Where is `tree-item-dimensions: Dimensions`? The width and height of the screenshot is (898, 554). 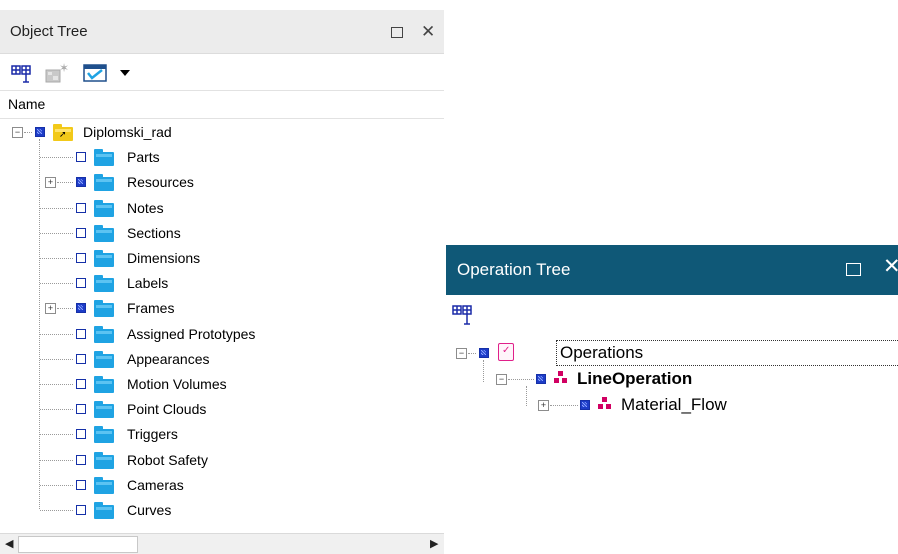
tree-item-dimensions: Dimensions is located at coordinates (222, 258).